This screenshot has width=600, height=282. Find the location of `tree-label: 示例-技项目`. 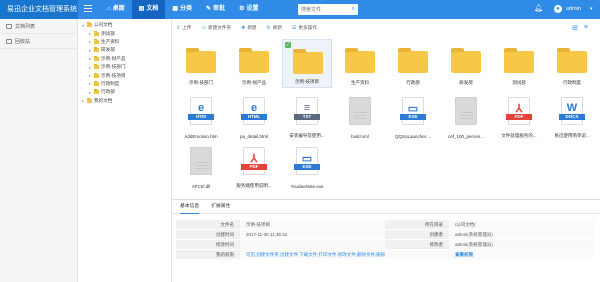

tree-label: 示例-技项目 is located at coordinates (113, 75).